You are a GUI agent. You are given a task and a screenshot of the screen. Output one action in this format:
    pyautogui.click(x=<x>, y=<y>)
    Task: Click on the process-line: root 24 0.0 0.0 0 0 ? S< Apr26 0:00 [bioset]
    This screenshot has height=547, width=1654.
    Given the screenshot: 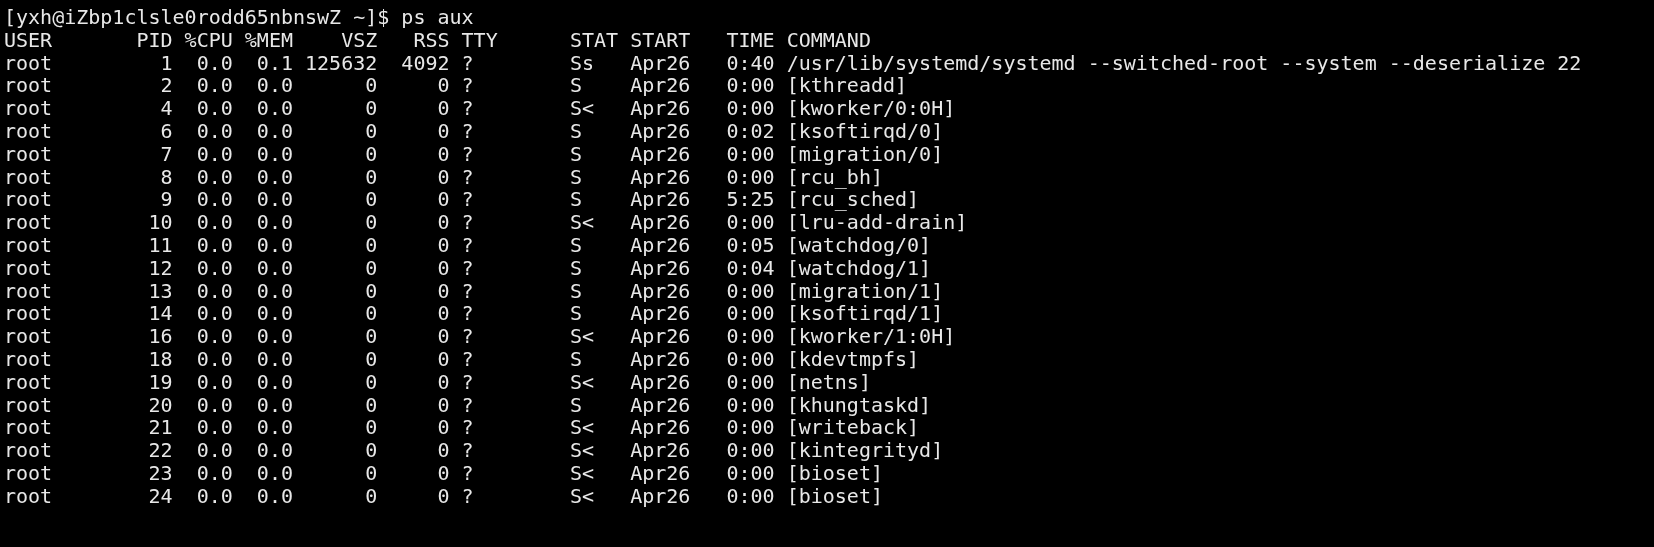 What is the action you would take?
    pyautogui.click(x=443, y=496)
    